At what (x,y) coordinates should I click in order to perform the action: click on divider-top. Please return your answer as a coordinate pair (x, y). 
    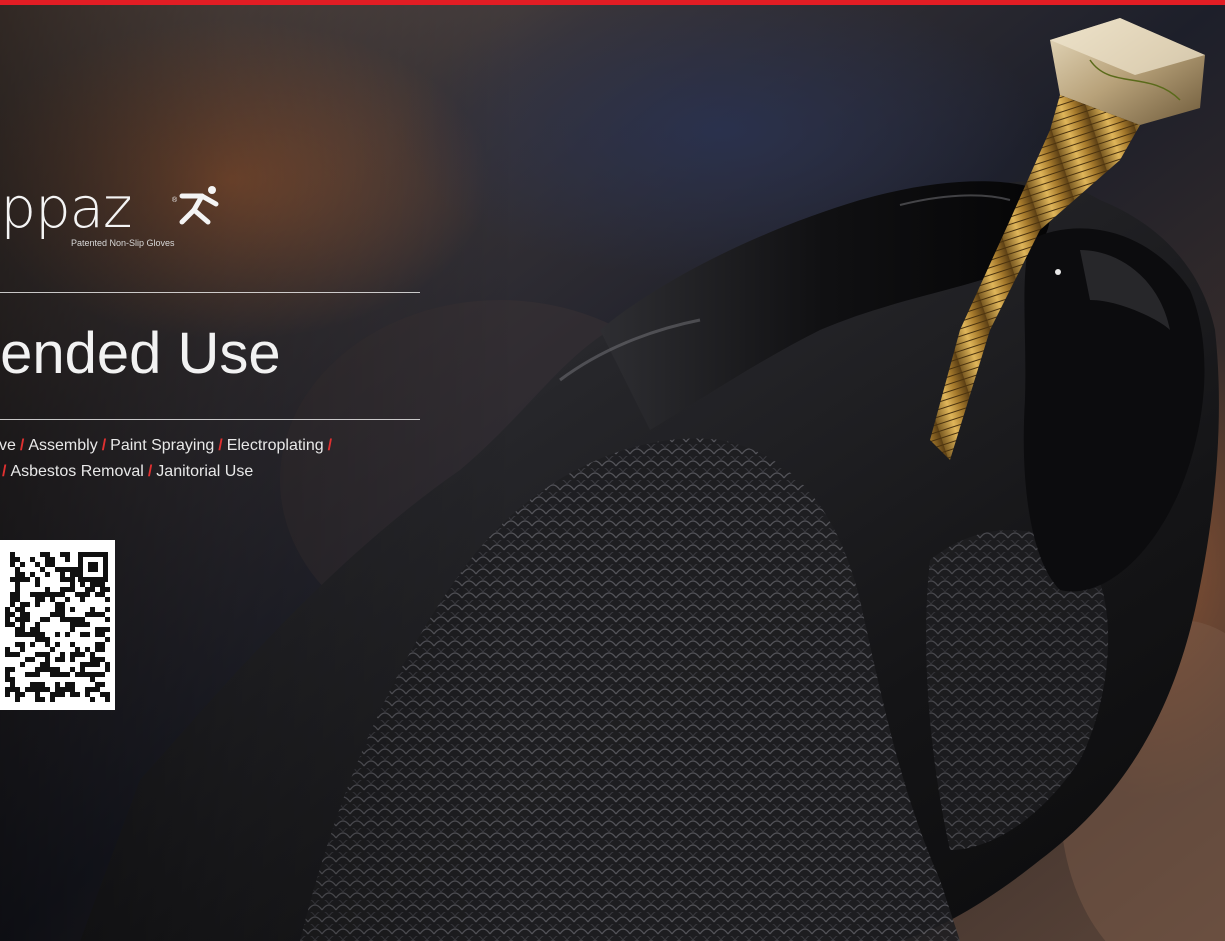
    Looking at the image, I should click on (210, 292).